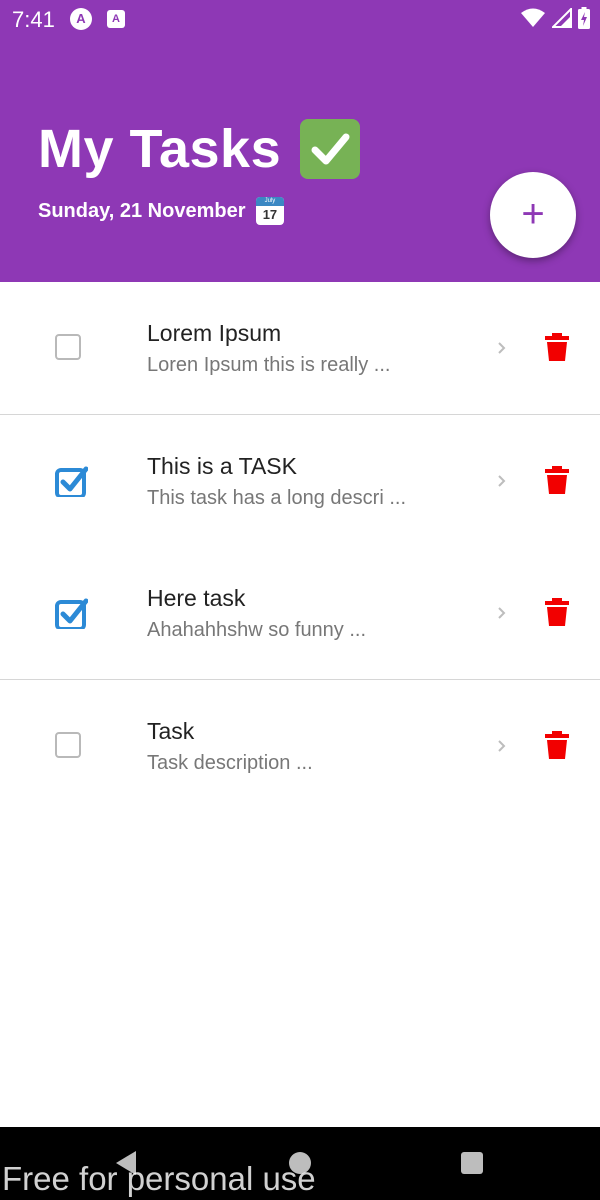 The image size is (600, 1200). Describe the element at coordinates (33, 19) in the screenshot. I see `status-time: 7:41` at that location.